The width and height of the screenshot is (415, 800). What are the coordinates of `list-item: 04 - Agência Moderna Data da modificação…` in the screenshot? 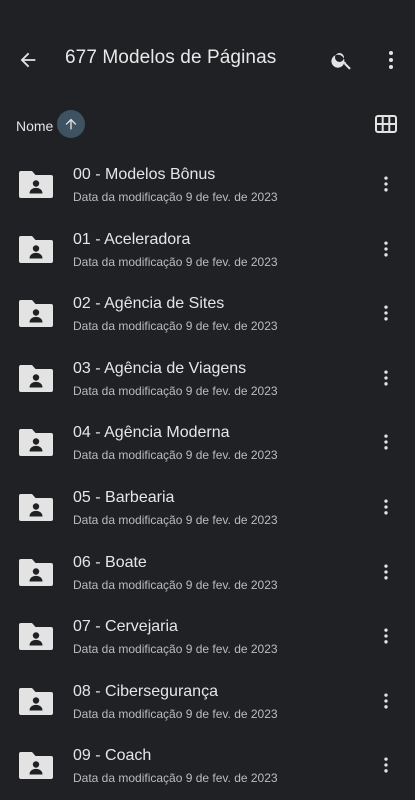 It's located at (207, 442).